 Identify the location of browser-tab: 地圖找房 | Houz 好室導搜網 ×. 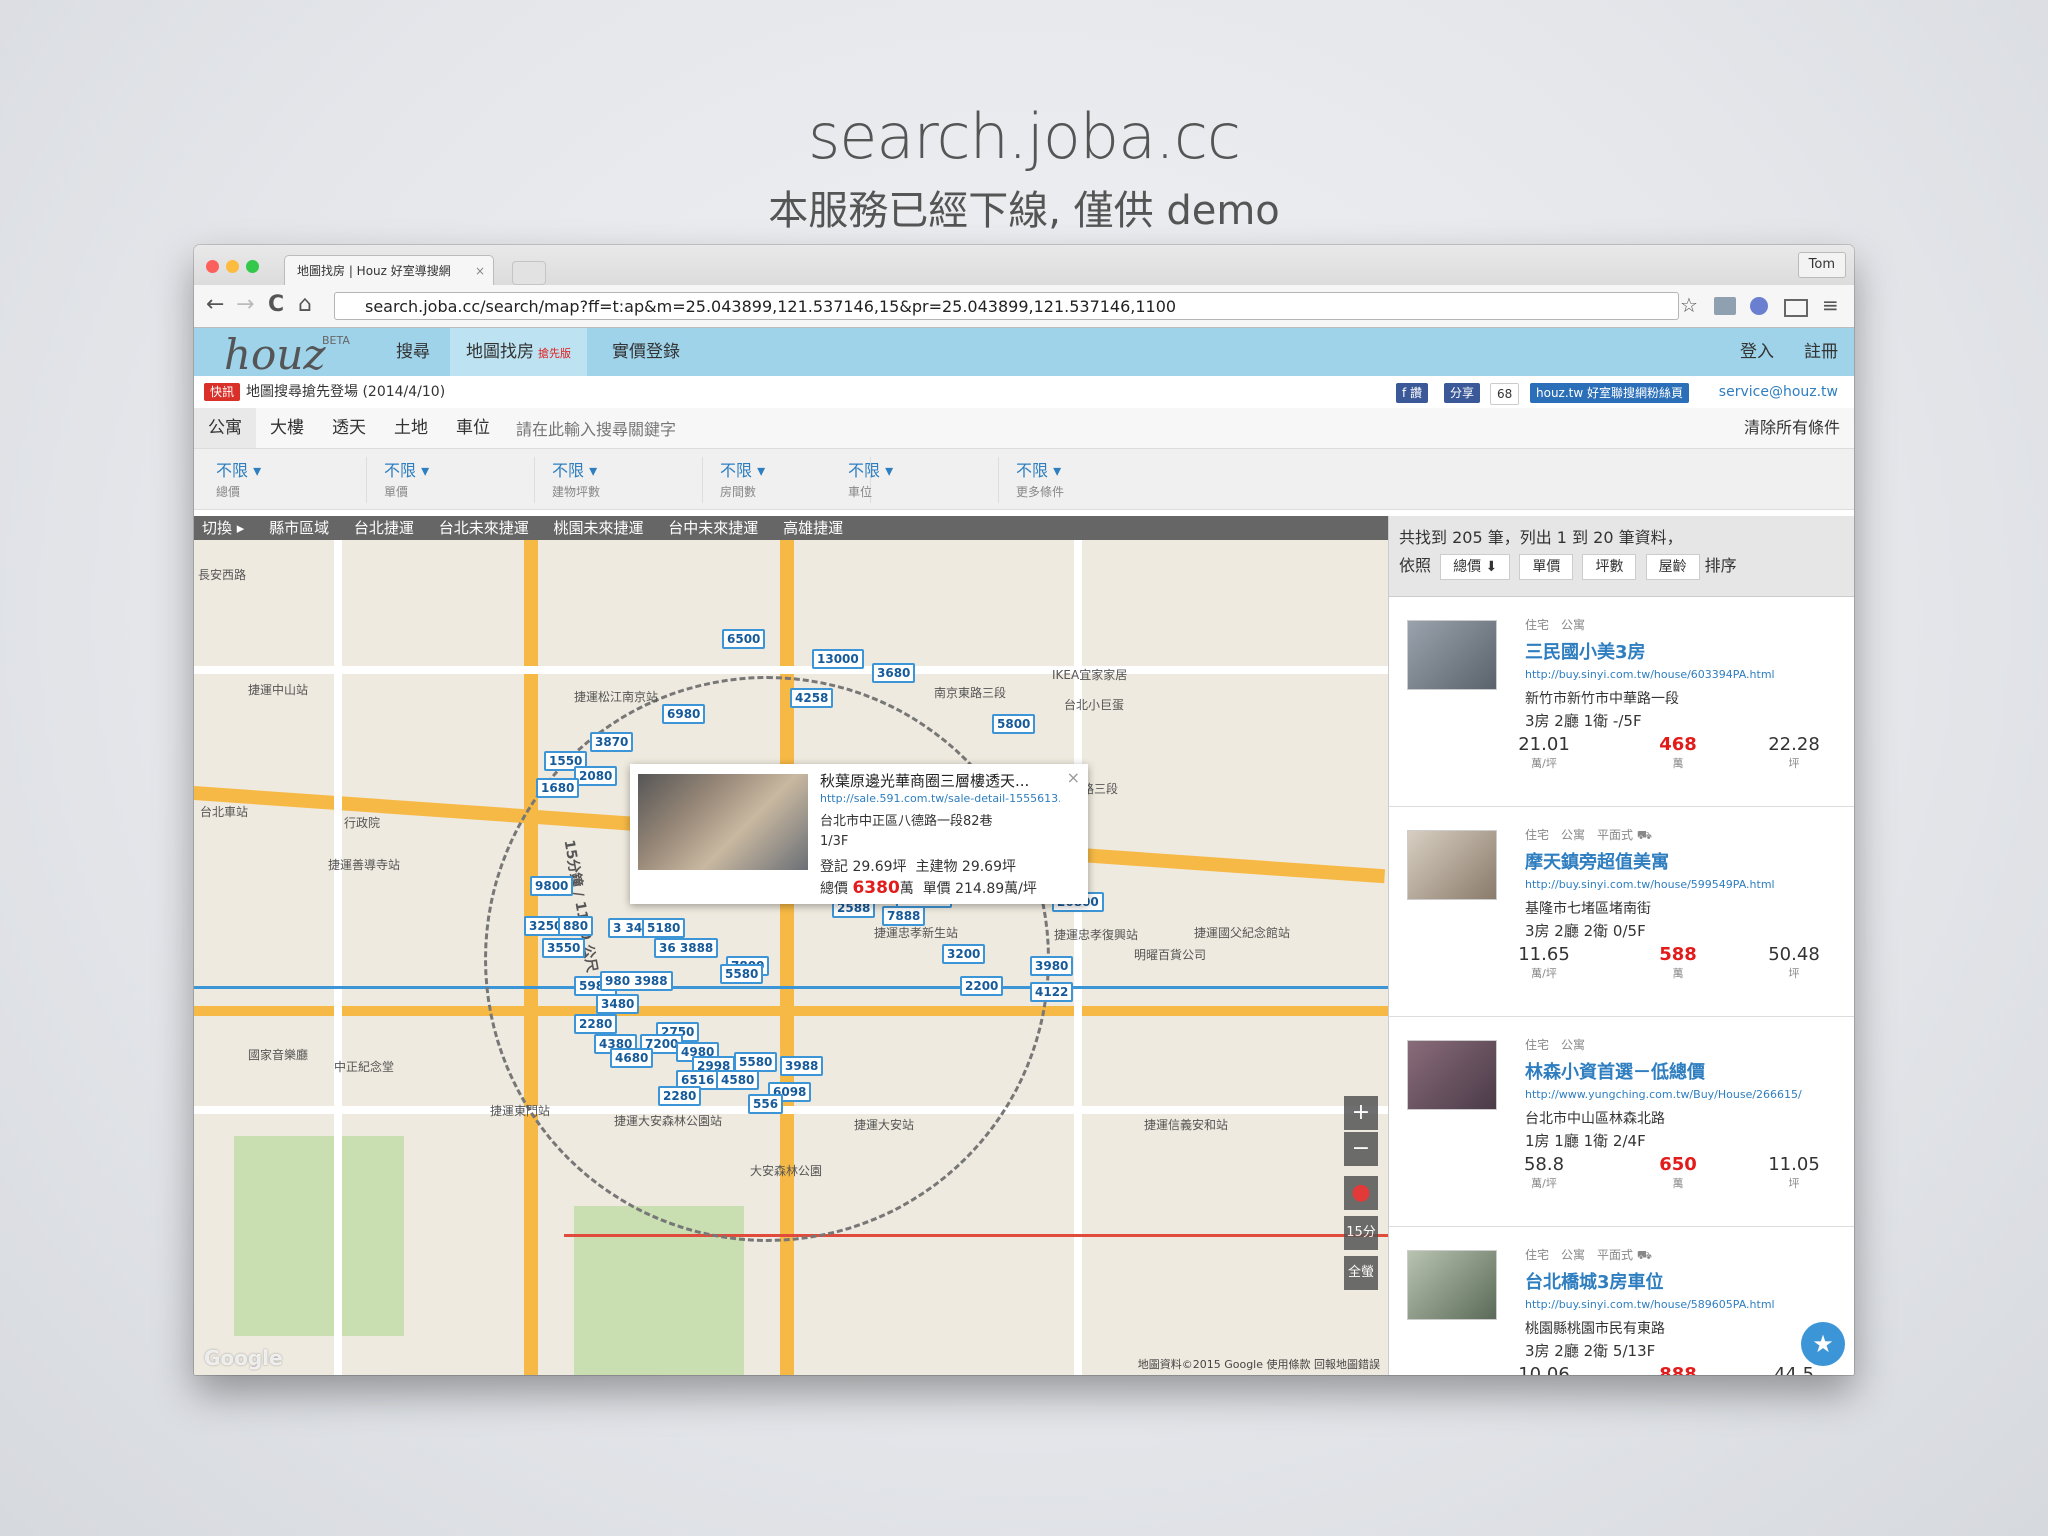
(389, 270).